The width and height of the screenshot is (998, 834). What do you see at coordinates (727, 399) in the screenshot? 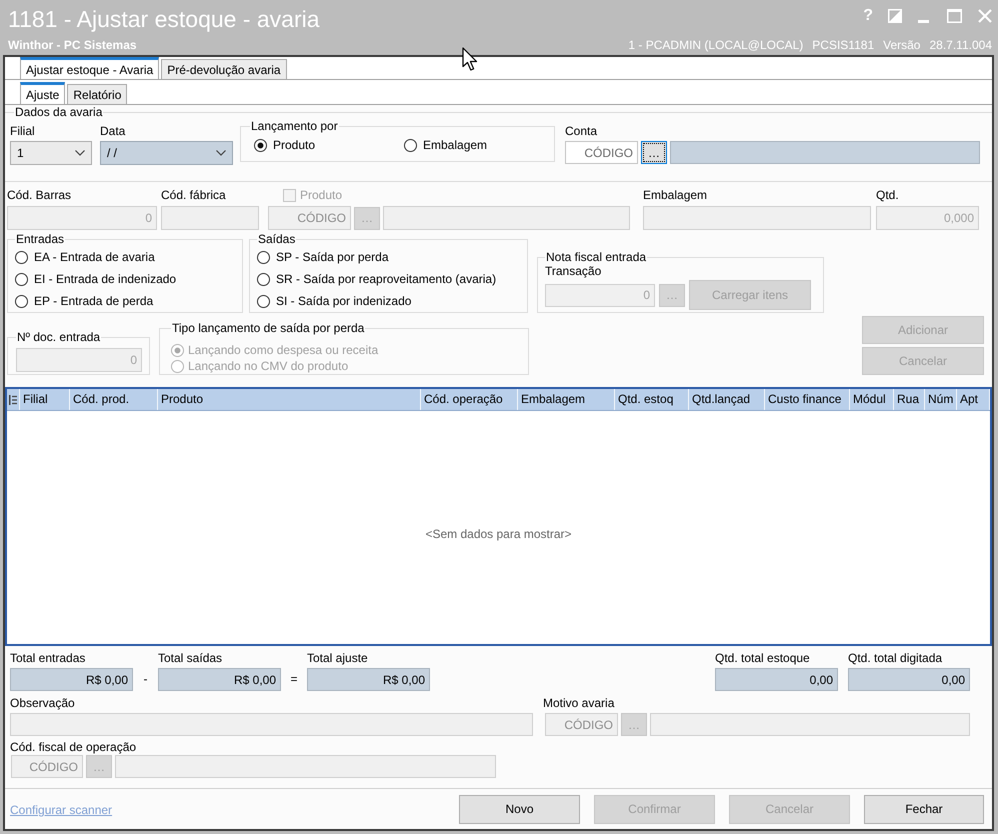
I see `column-header: Qtd.lançad` at bounding box center [727, 399].